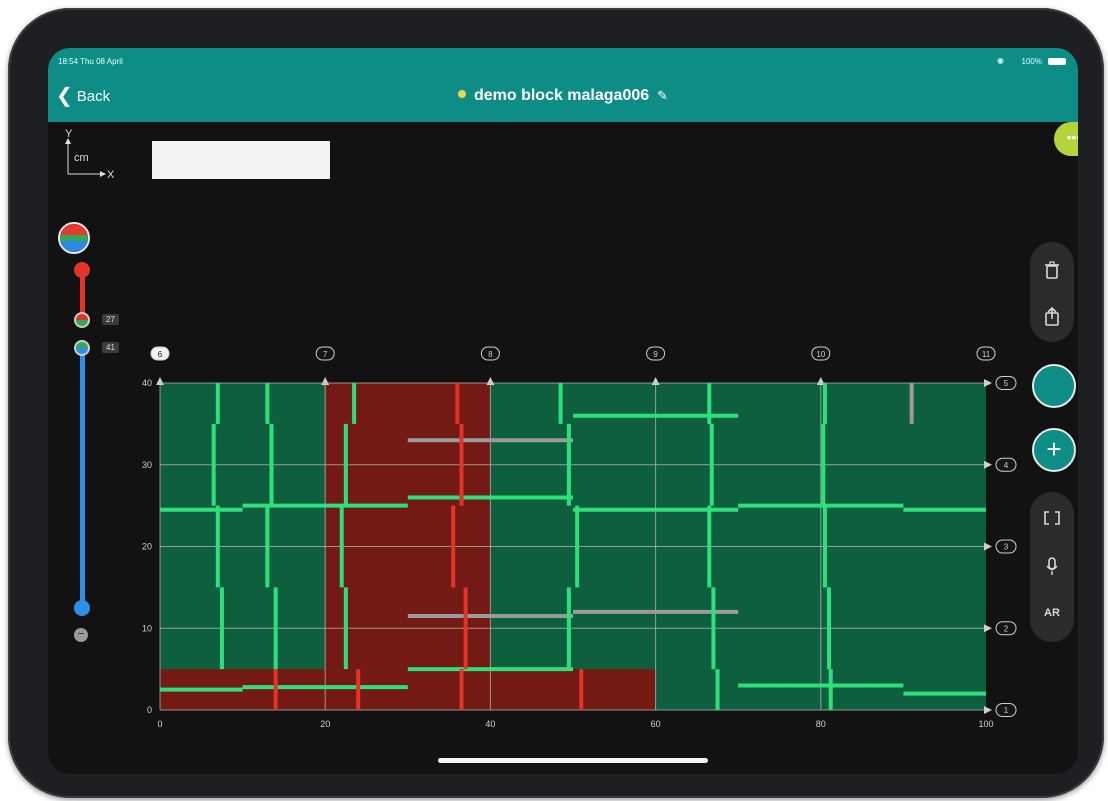 Image resolution: width=1108 pixels, height=801 pixels. What do you see at coordinates (110, 319) in the screenshot?
I see `upper-handle-value: 27` at bounding box center [110, 319].